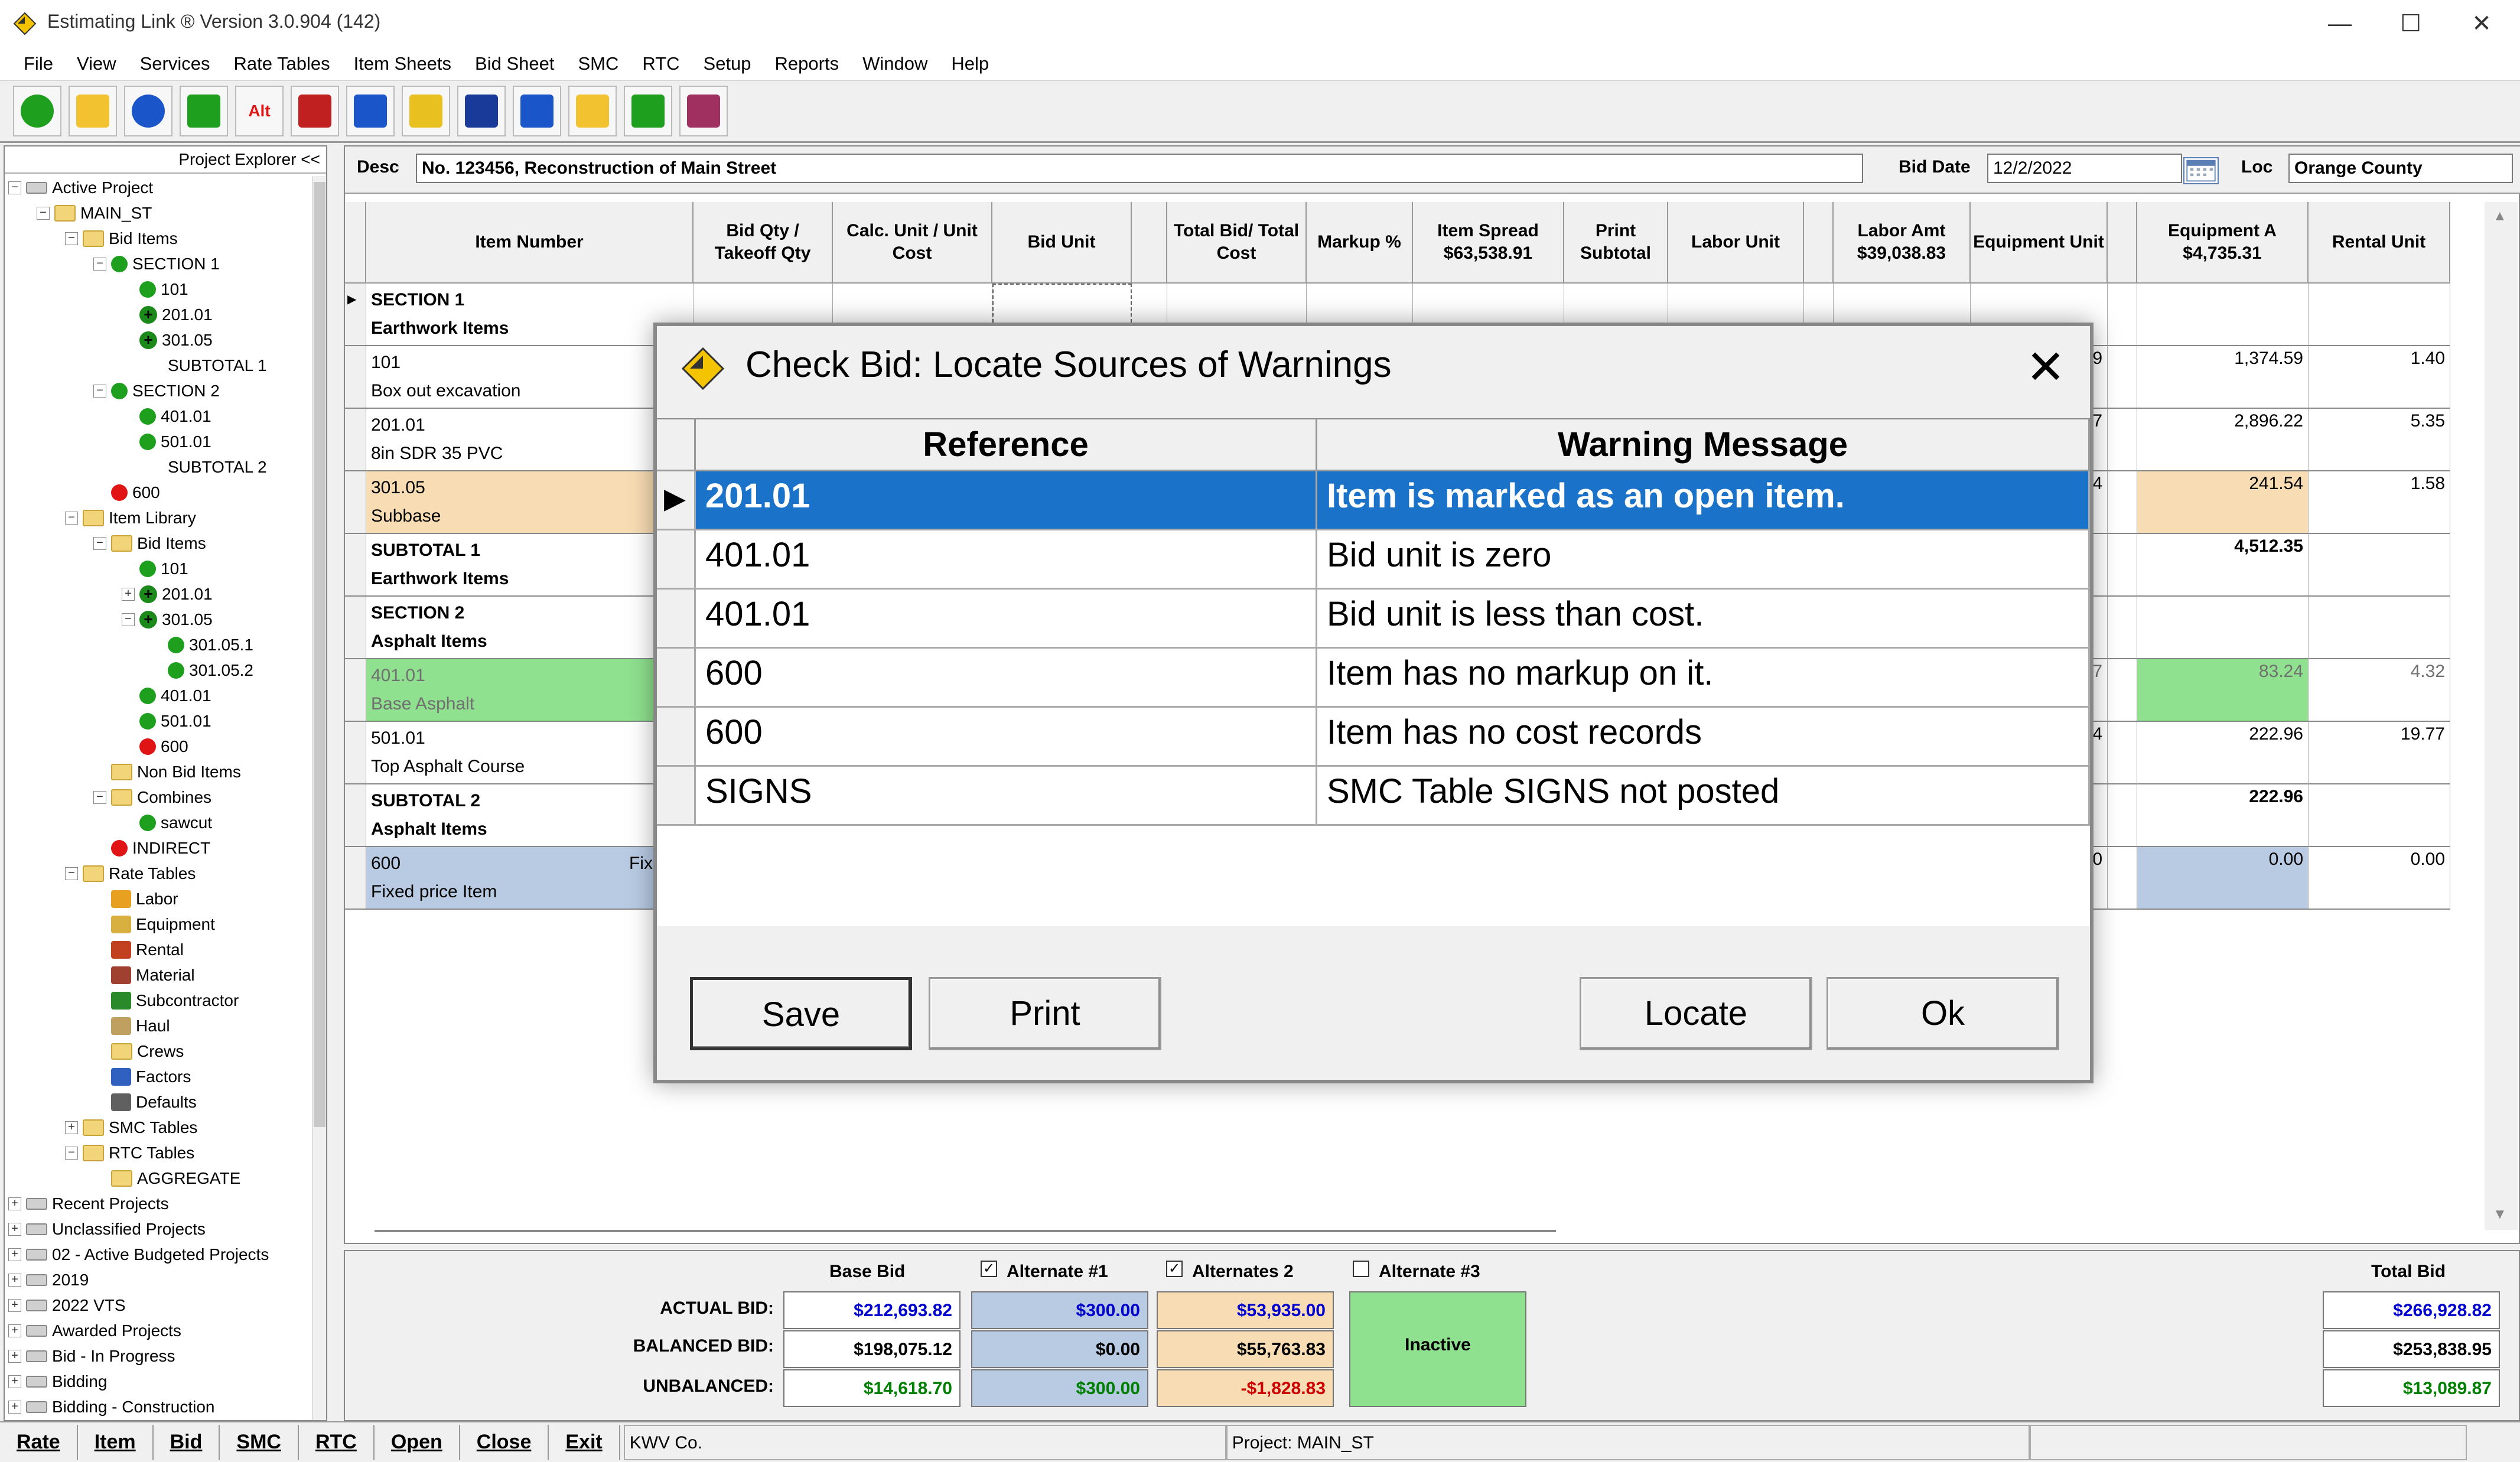 The image size is (2520, 1462). What do you see at coordinates (166, 417) in the screenshot?
I see `tree-node: 401.01` at bounding box center [166, 417].